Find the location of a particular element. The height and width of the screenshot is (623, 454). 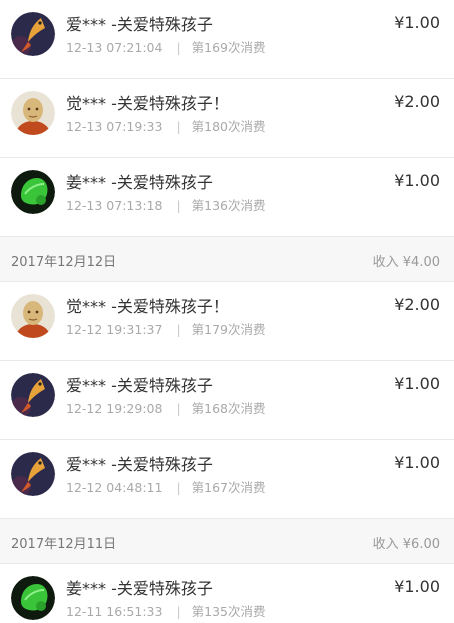

day-header: 2017年12月12日 收入 ¥4.00 is located at coordinates (227, 259).